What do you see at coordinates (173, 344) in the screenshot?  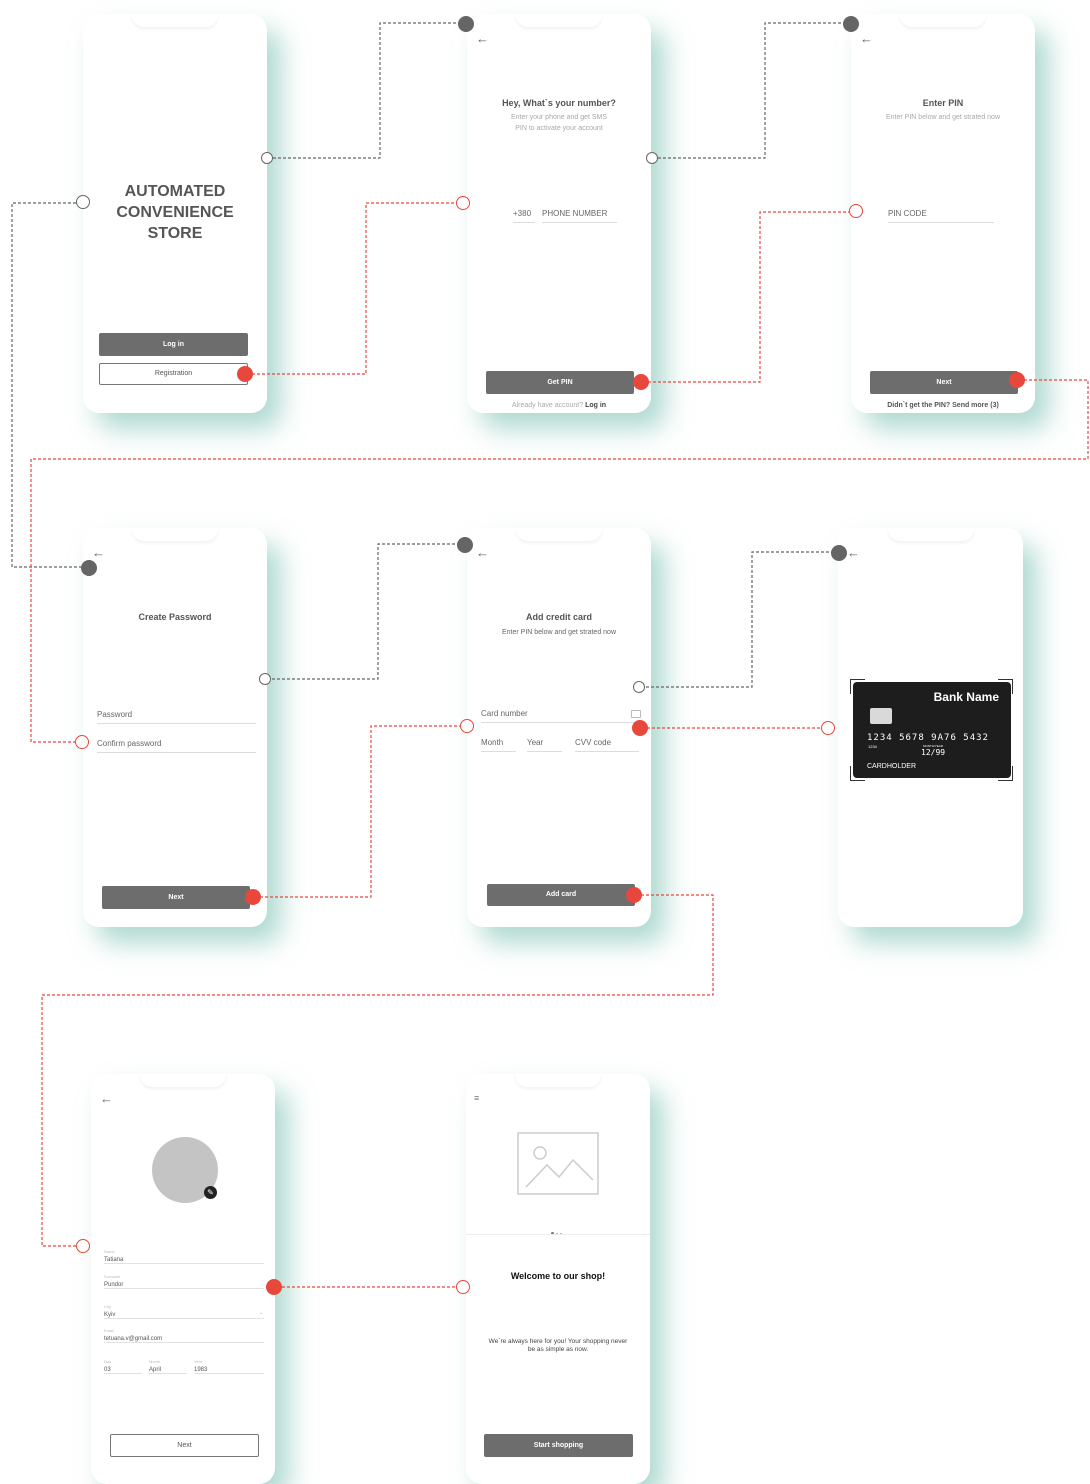 I see `login-button: Log in` at bounding box center [173, 344].